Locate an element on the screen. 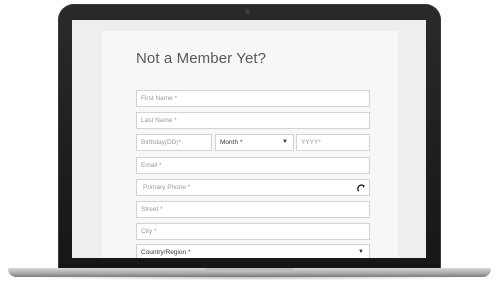 This screenshot has width=499, height=281. email-field: Email * is located at coordinates (253, 165).